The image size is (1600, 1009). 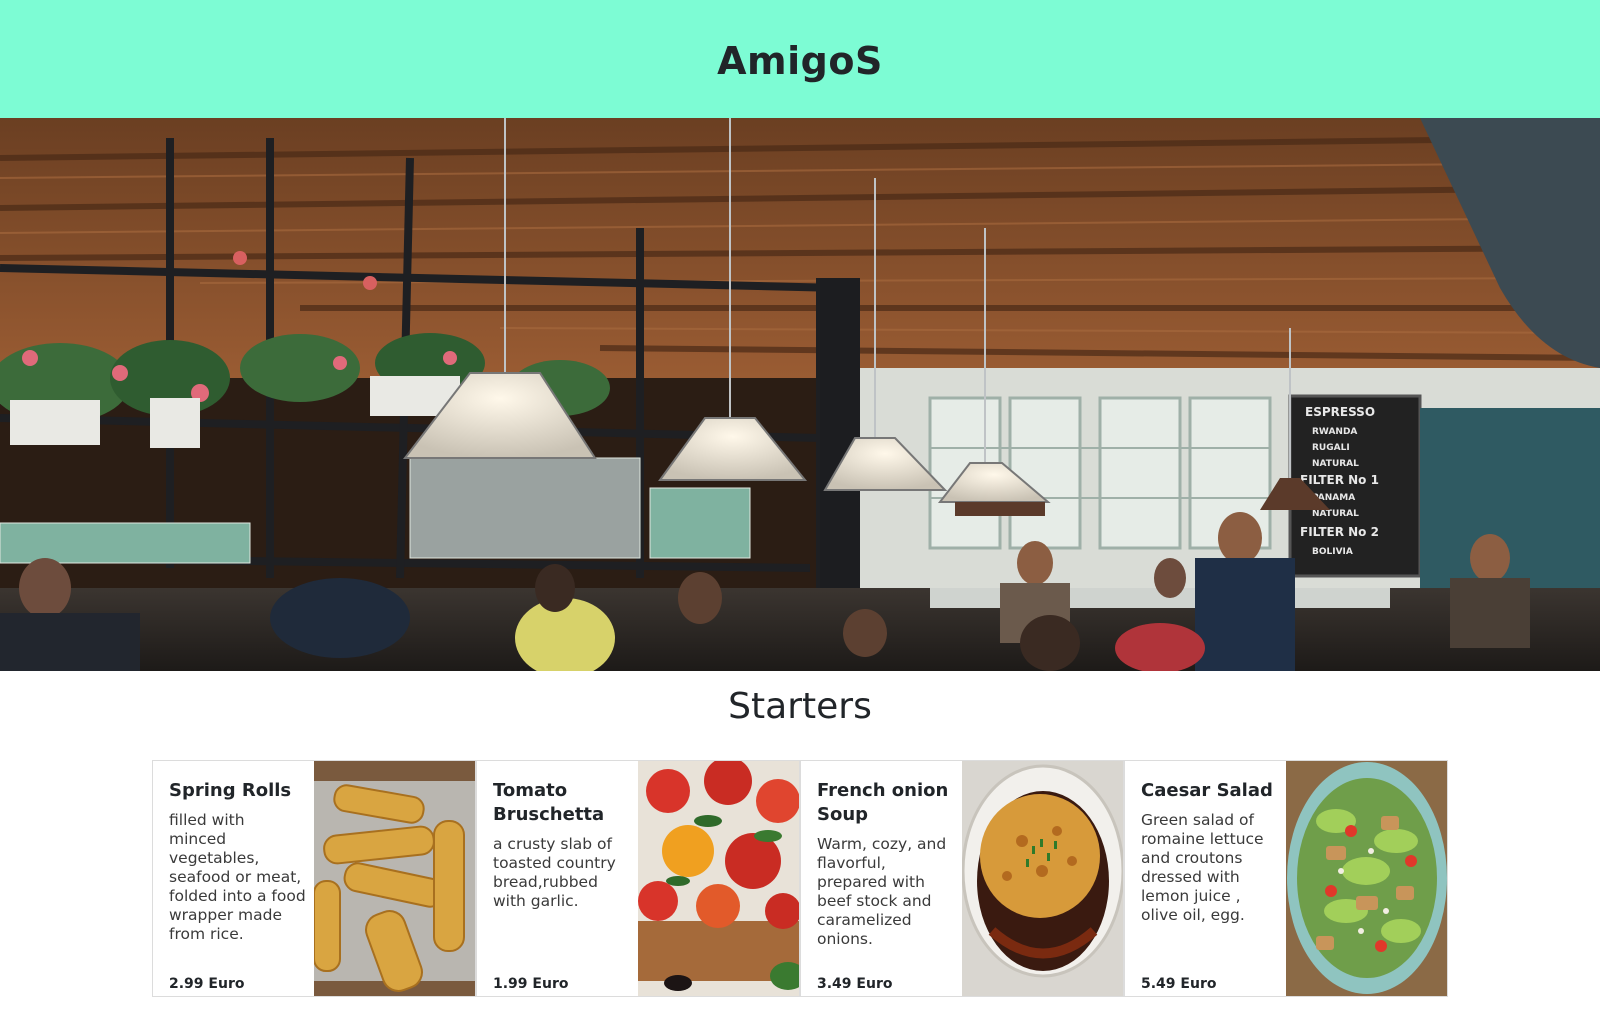 I want to click on chalkboard-line: RUGALI, so click(x=1331, y=448).